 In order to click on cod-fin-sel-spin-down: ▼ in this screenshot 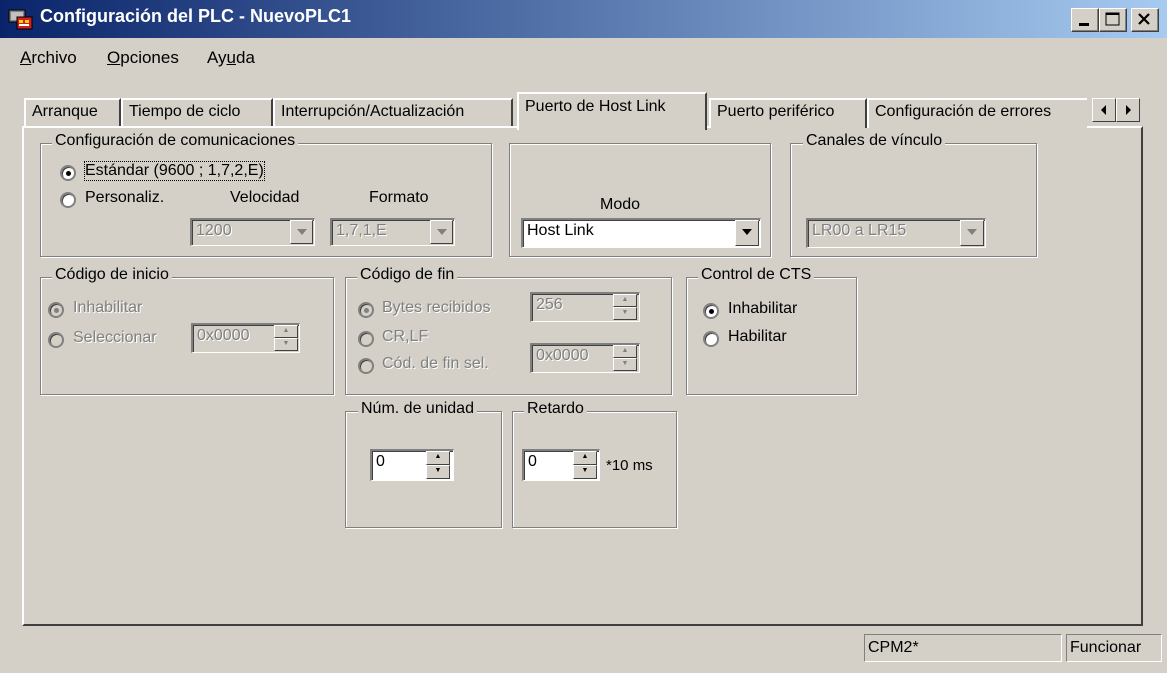, I will do `click(625, 364)`.